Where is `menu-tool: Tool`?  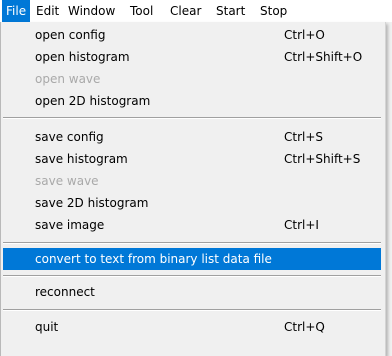
menu-tool: Tool is located at coordinates (141, 11).